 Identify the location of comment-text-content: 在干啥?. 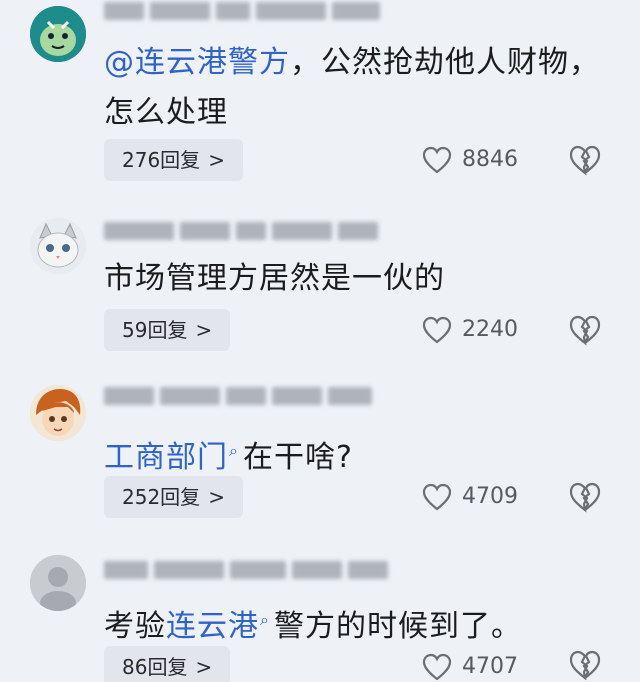
(297, 457).